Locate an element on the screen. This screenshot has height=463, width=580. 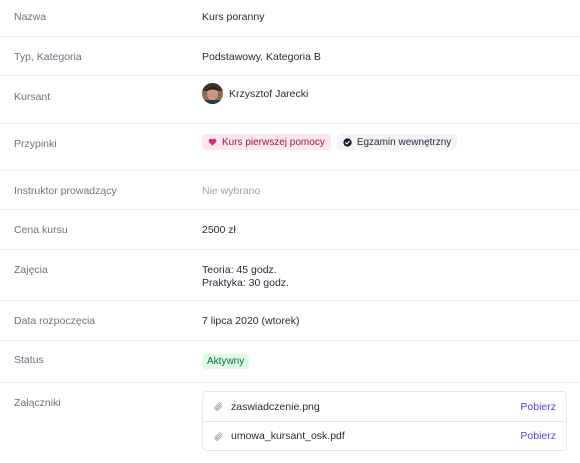
instructor-label: Instruktor prowadzący is located at coordinates (65, 191).